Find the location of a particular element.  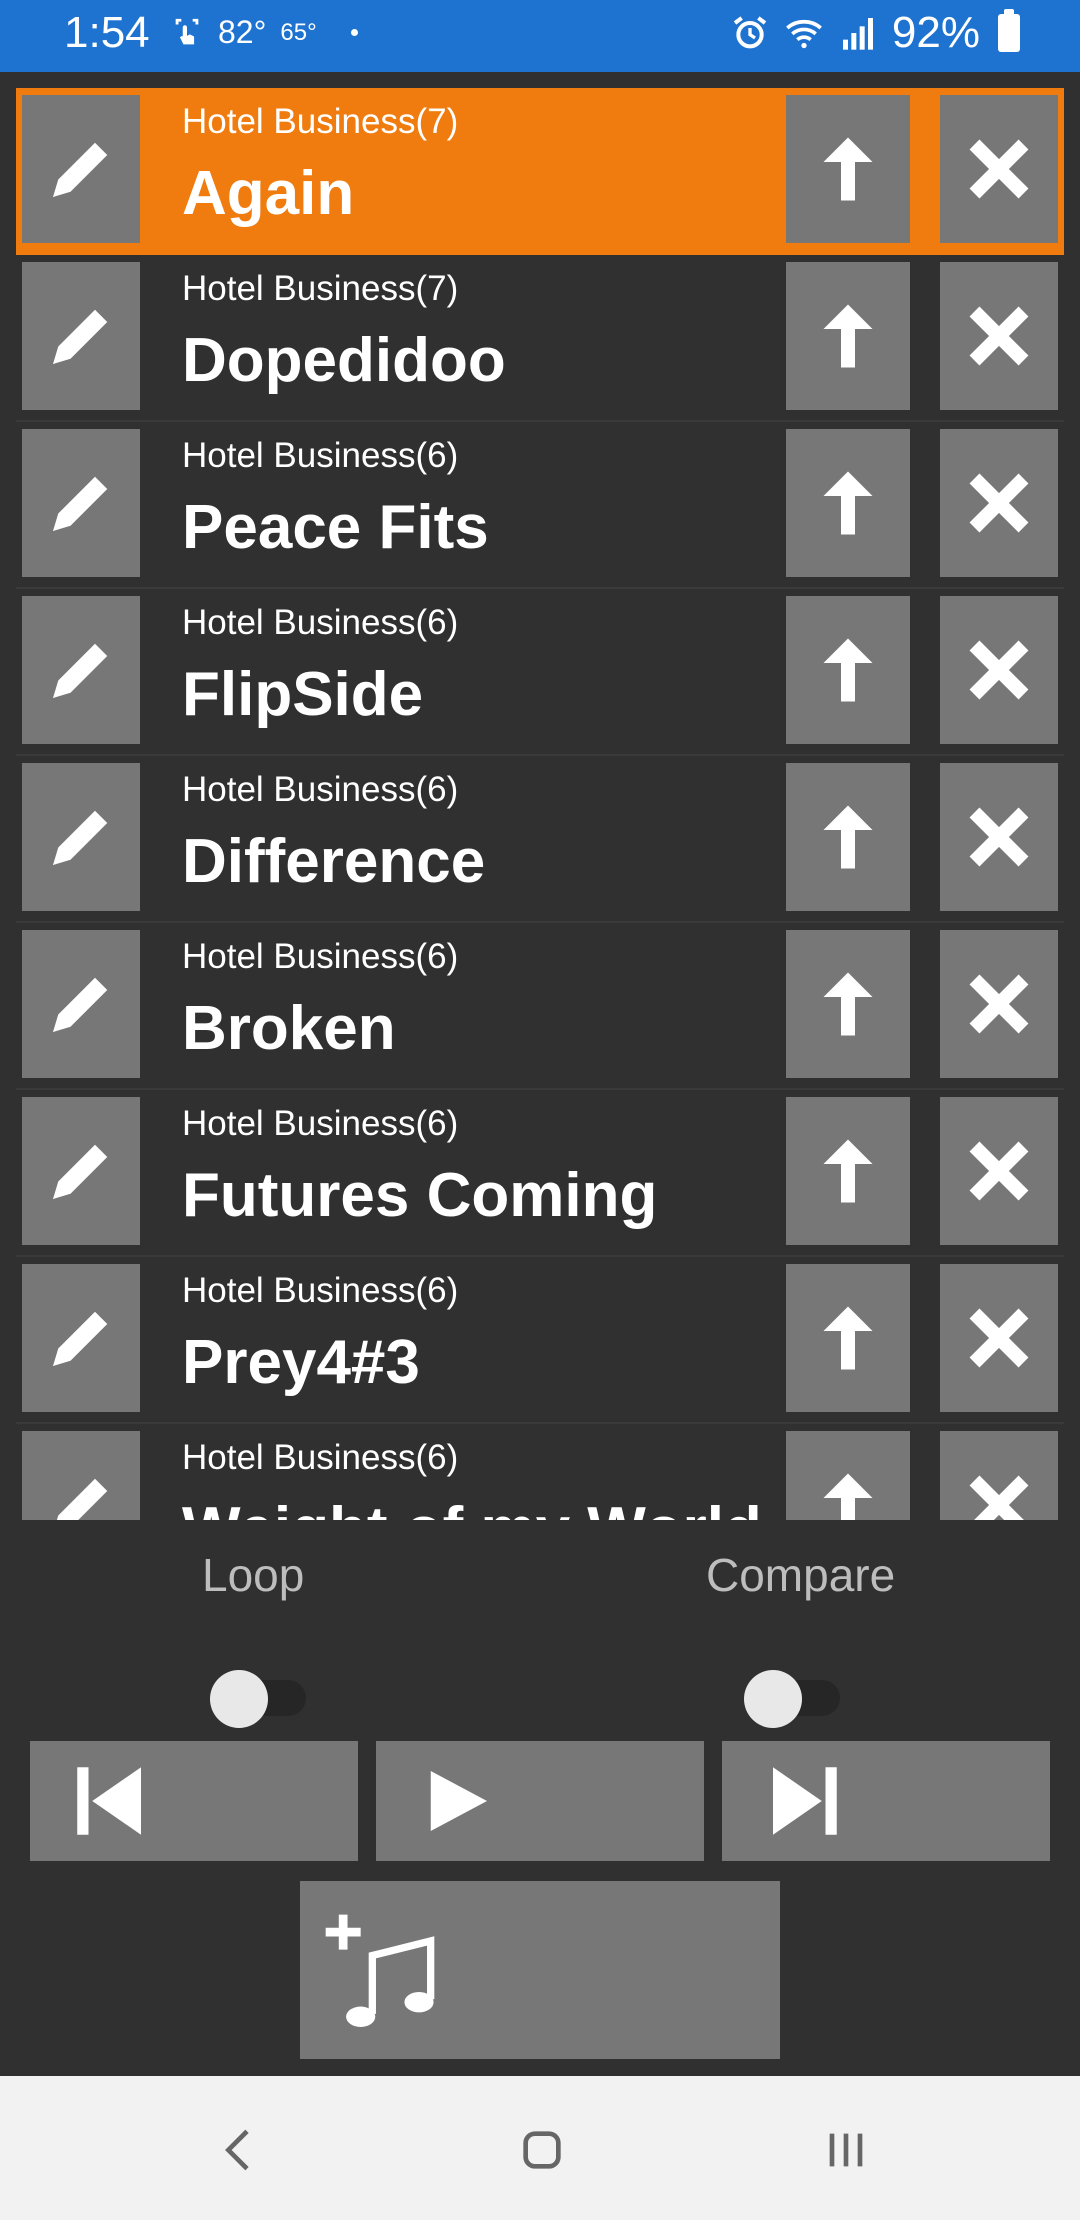

skip-previous-icon is located at coordinates (109, 1801).